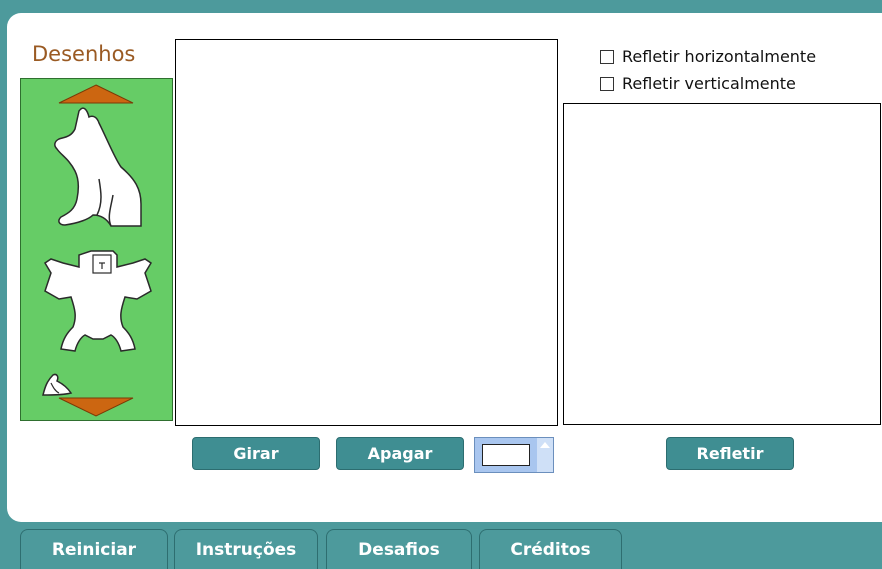 This screenshot has height=569, width=882. I want to click on color-spinner, so click(545, 455).